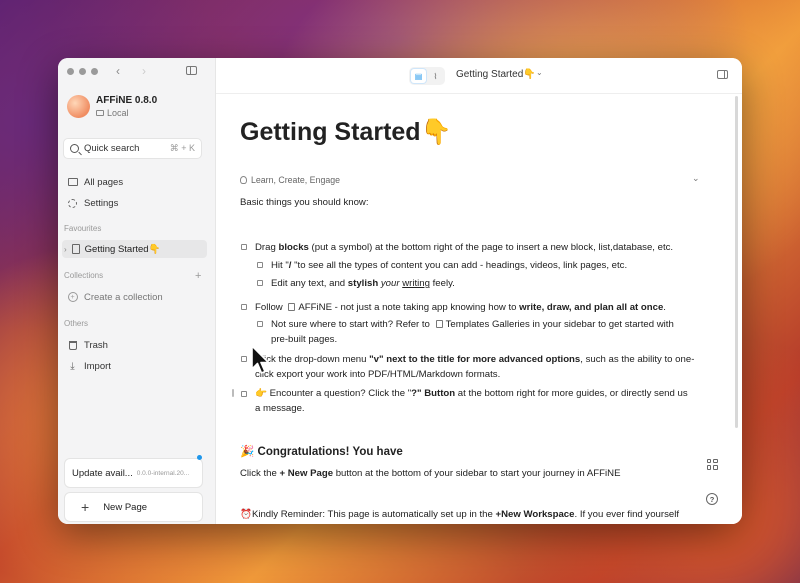  I want to click on right-panel-toggle-icon, so click(722, 74).